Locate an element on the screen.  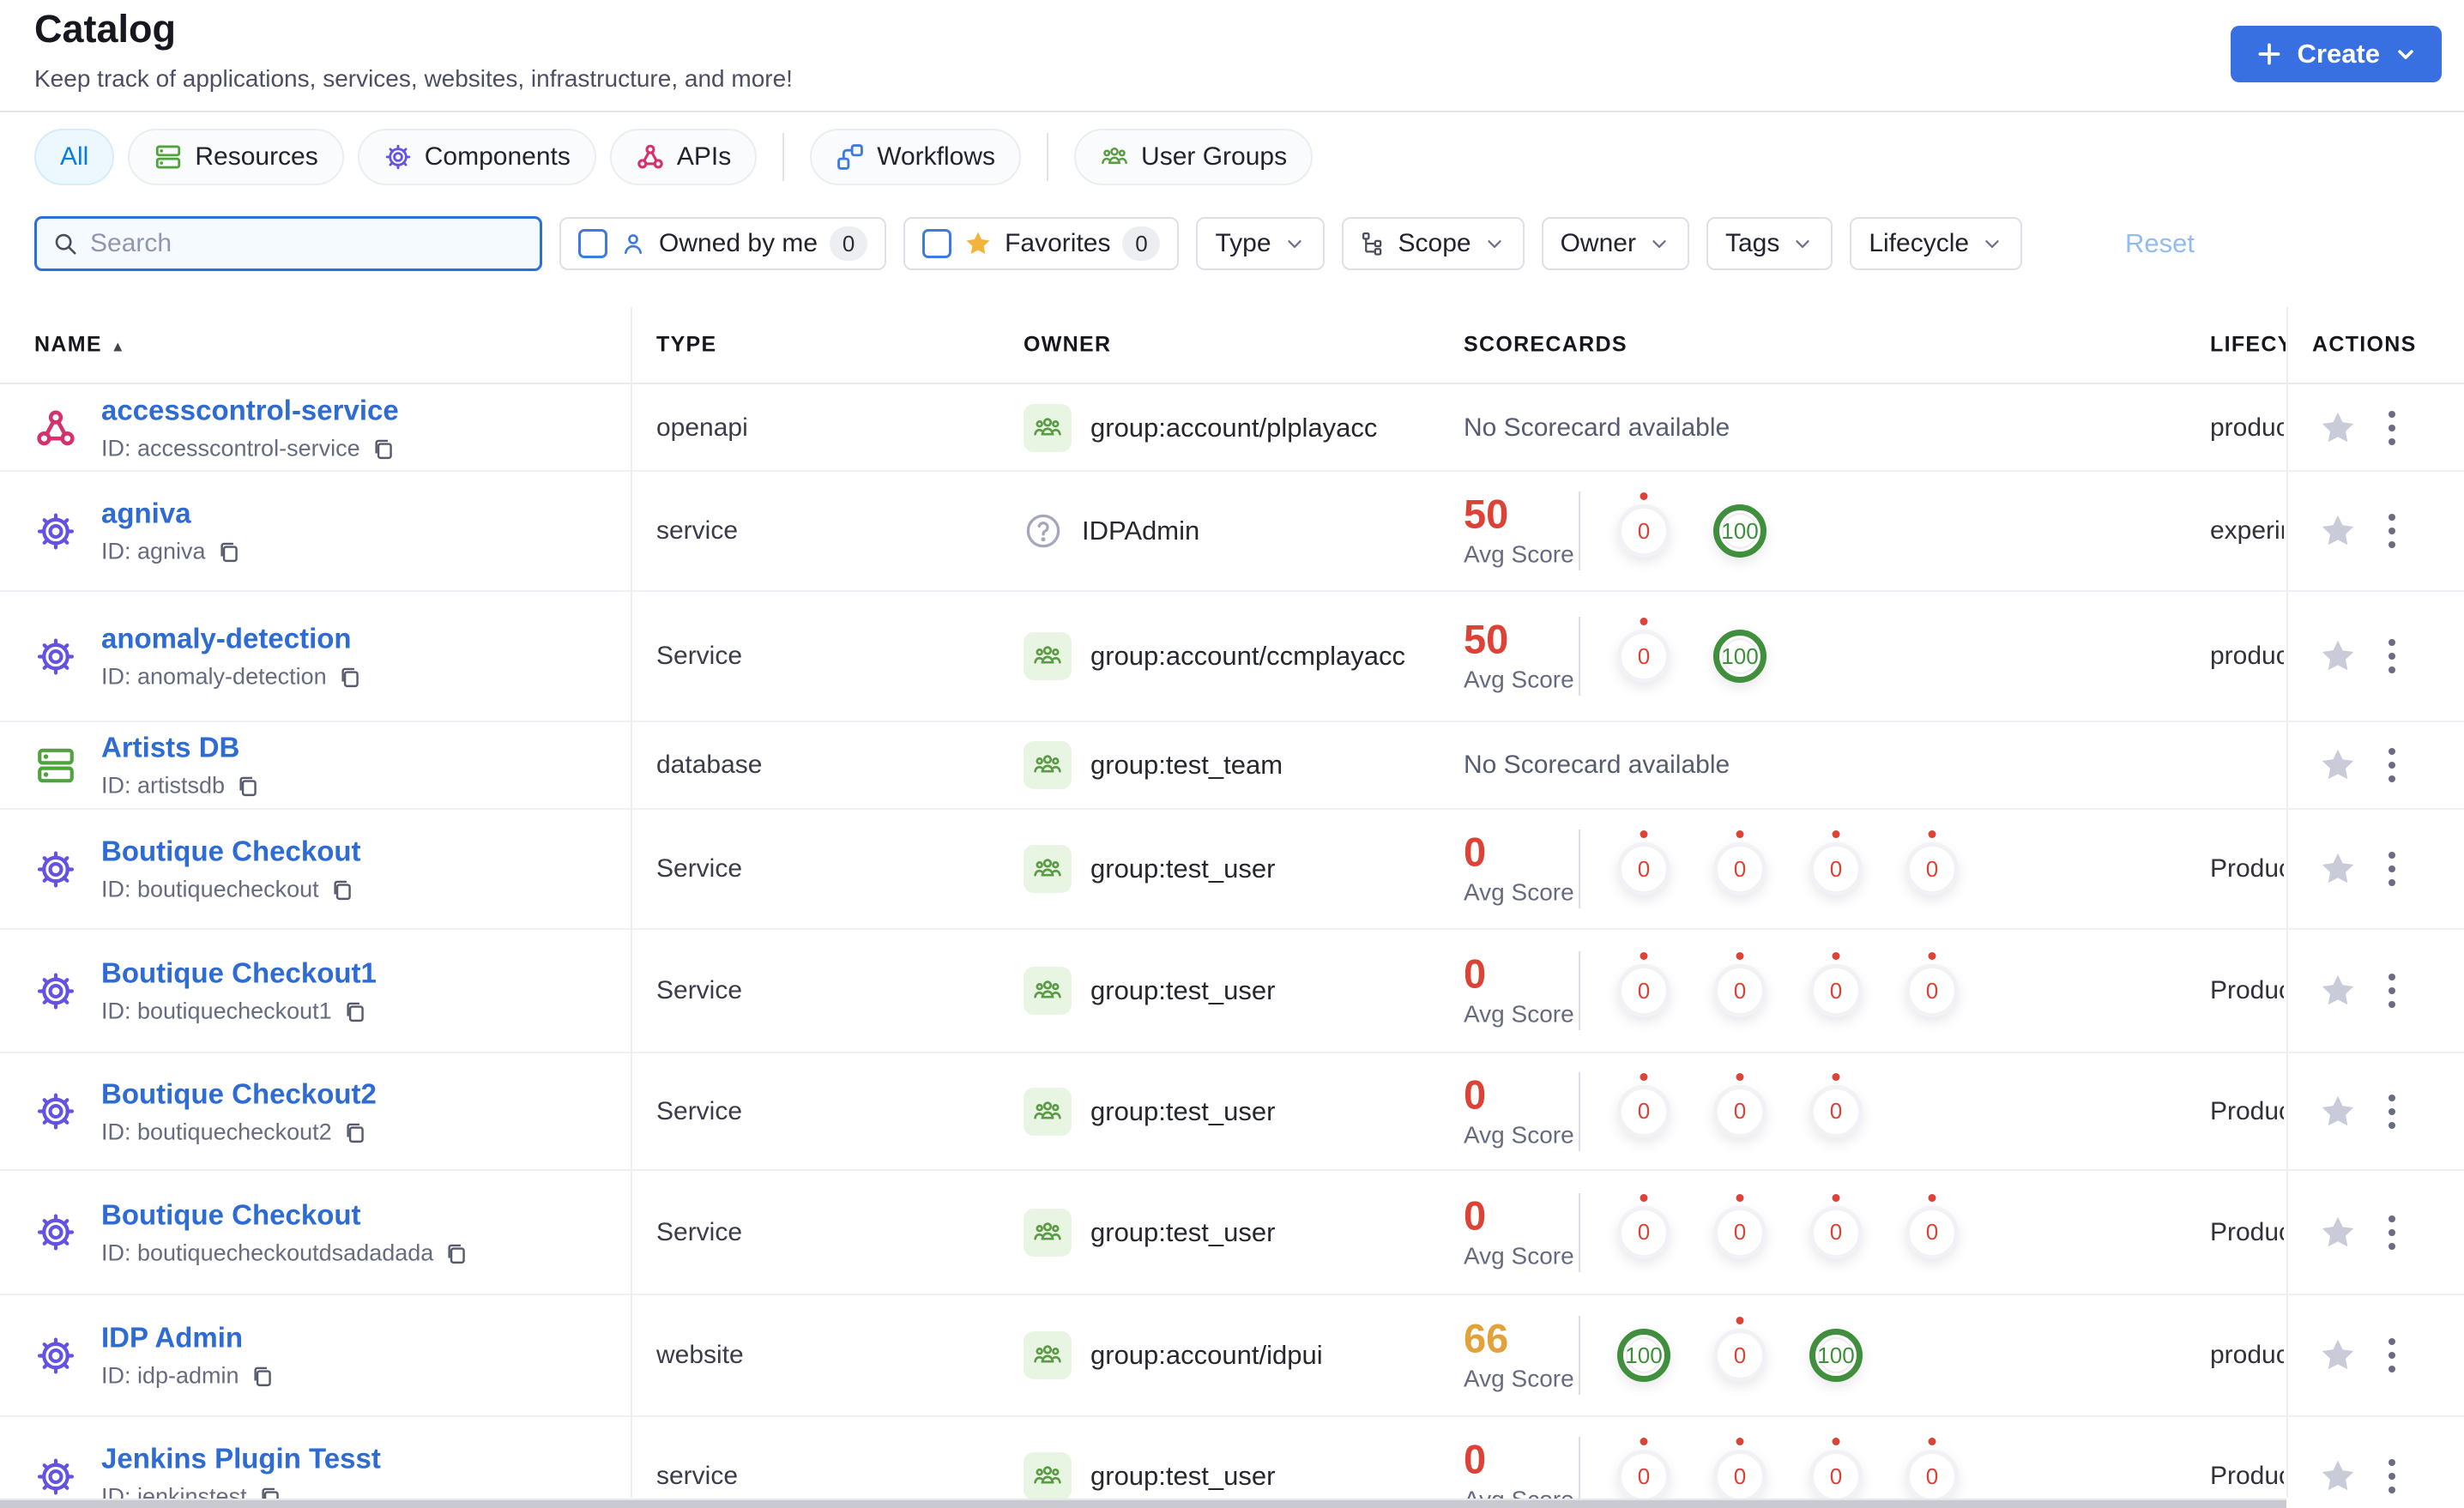
entity-name-link: Jenkins Plugin Tesst is located at coordinates (241, 1459).